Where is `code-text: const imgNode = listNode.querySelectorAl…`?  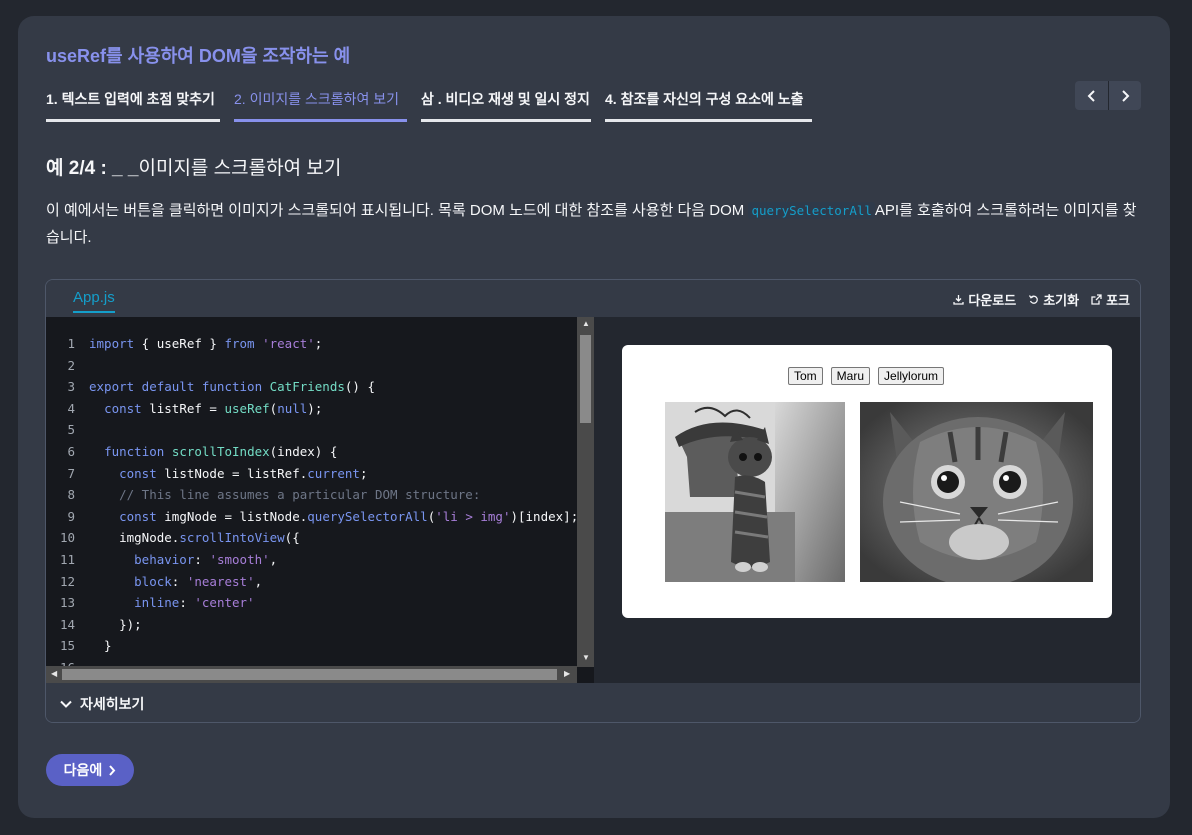
code-text: const imgNode = listNode.querySelectorAl… is located at coordinates (349, 516).